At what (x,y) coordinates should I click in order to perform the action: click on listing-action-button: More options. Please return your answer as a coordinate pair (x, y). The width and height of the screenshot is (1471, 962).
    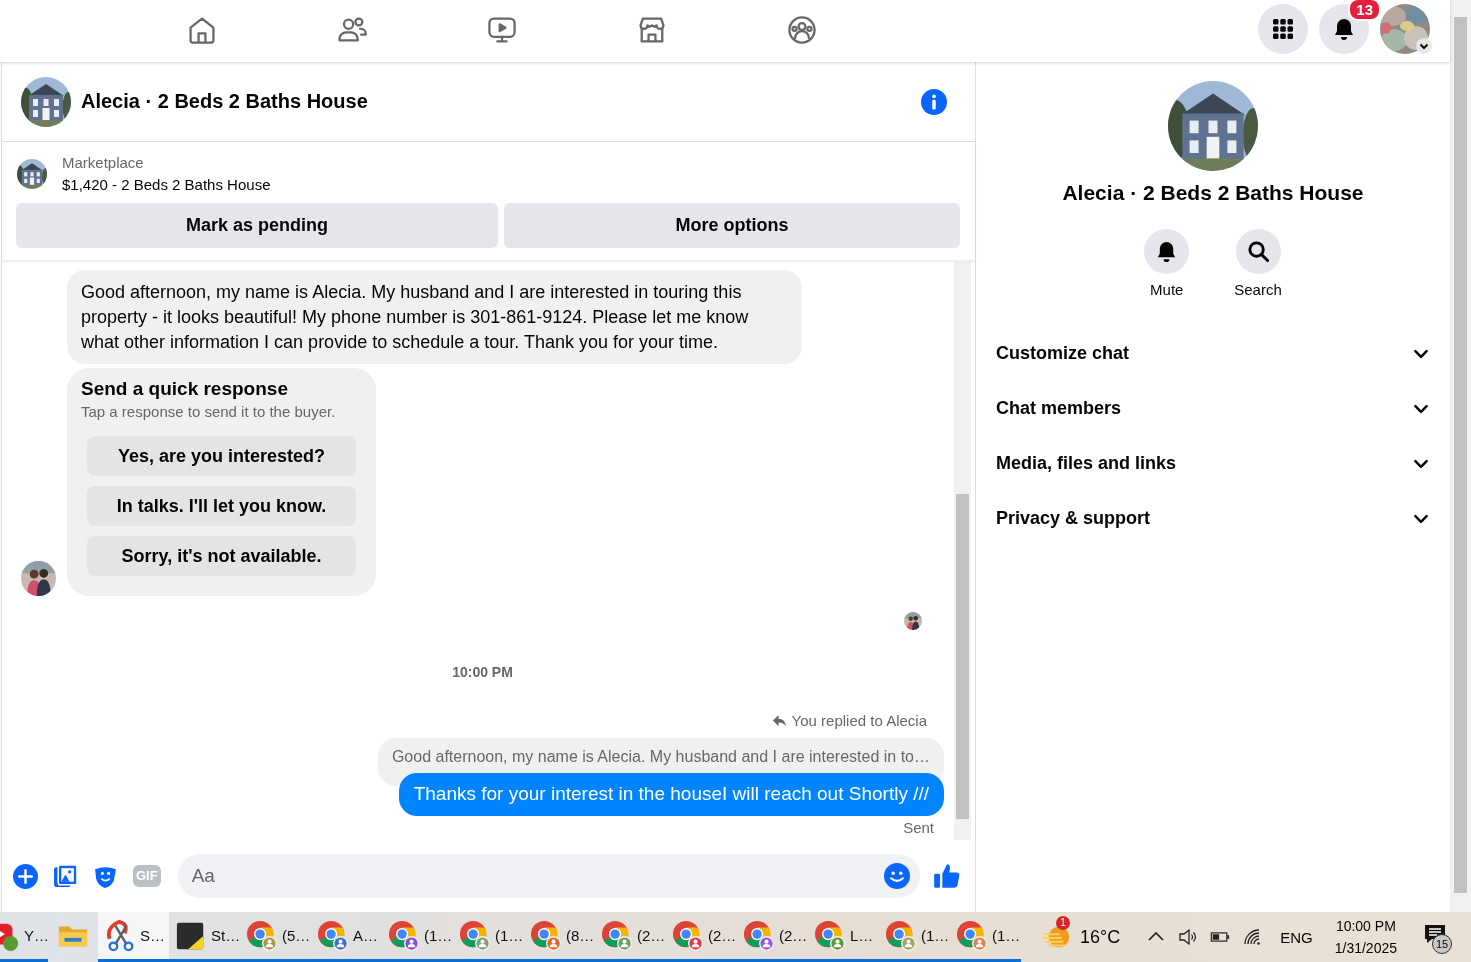
    Looking at the image, I should click on (732, 225).